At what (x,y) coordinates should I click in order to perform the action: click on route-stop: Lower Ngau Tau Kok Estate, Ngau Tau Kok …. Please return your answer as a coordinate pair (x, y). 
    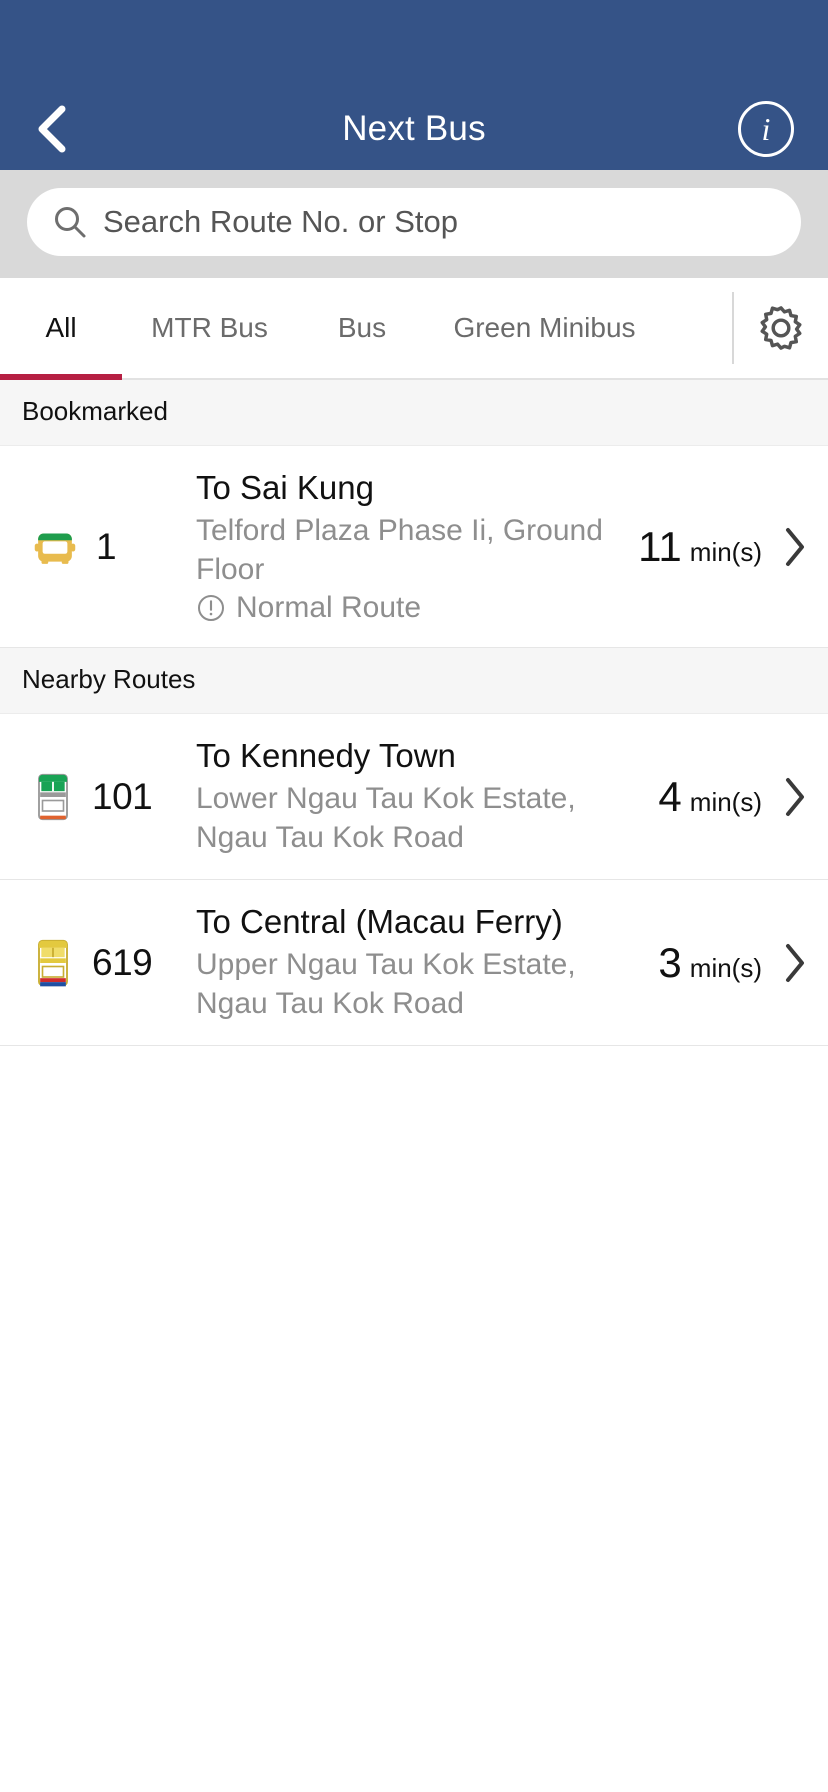
    Looking at the image, I should click on (386, 818).